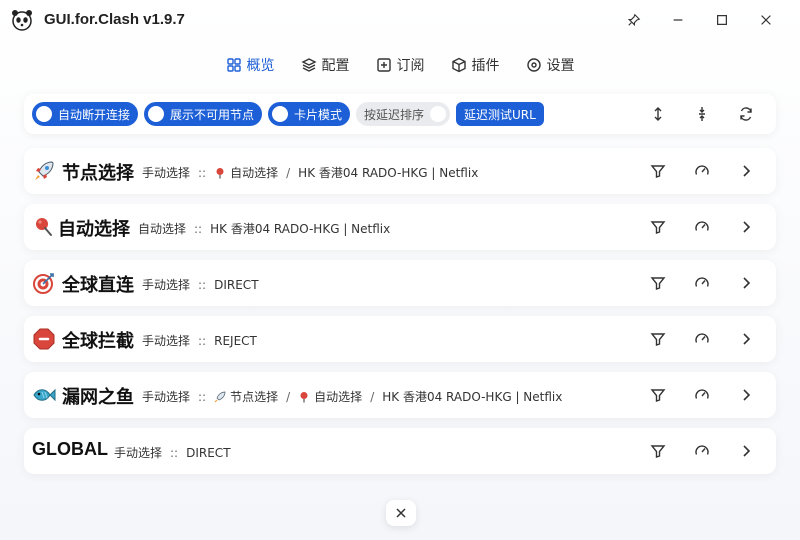 The width and height of the screenshot is (800, 540). I want to click on close-panel-button, so click(401, 513).